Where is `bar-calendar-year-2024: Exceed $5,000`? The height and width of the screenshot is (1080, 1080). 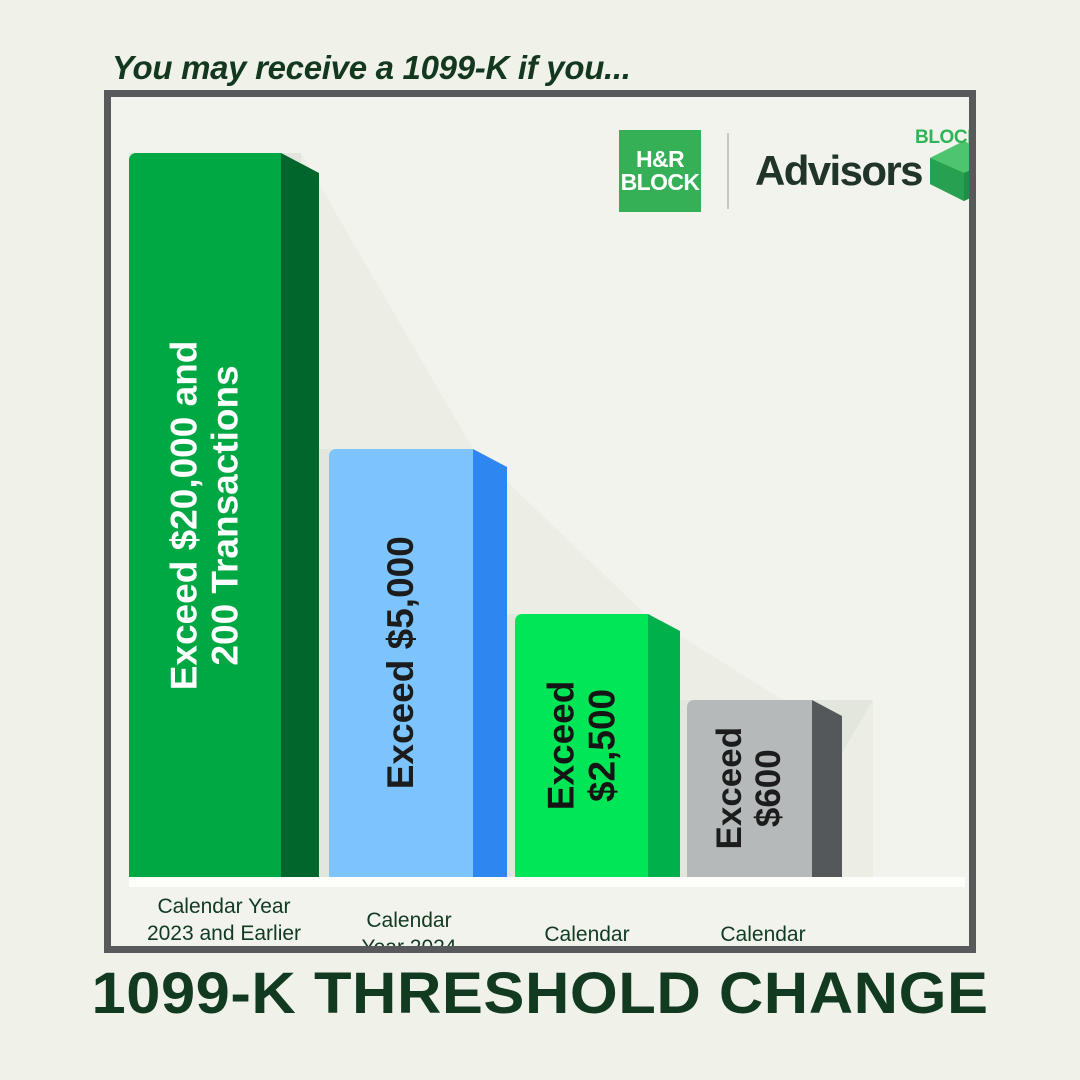
bar-calendar-year-2024: Exceed $5,000 is located at coordinates (418, 663).